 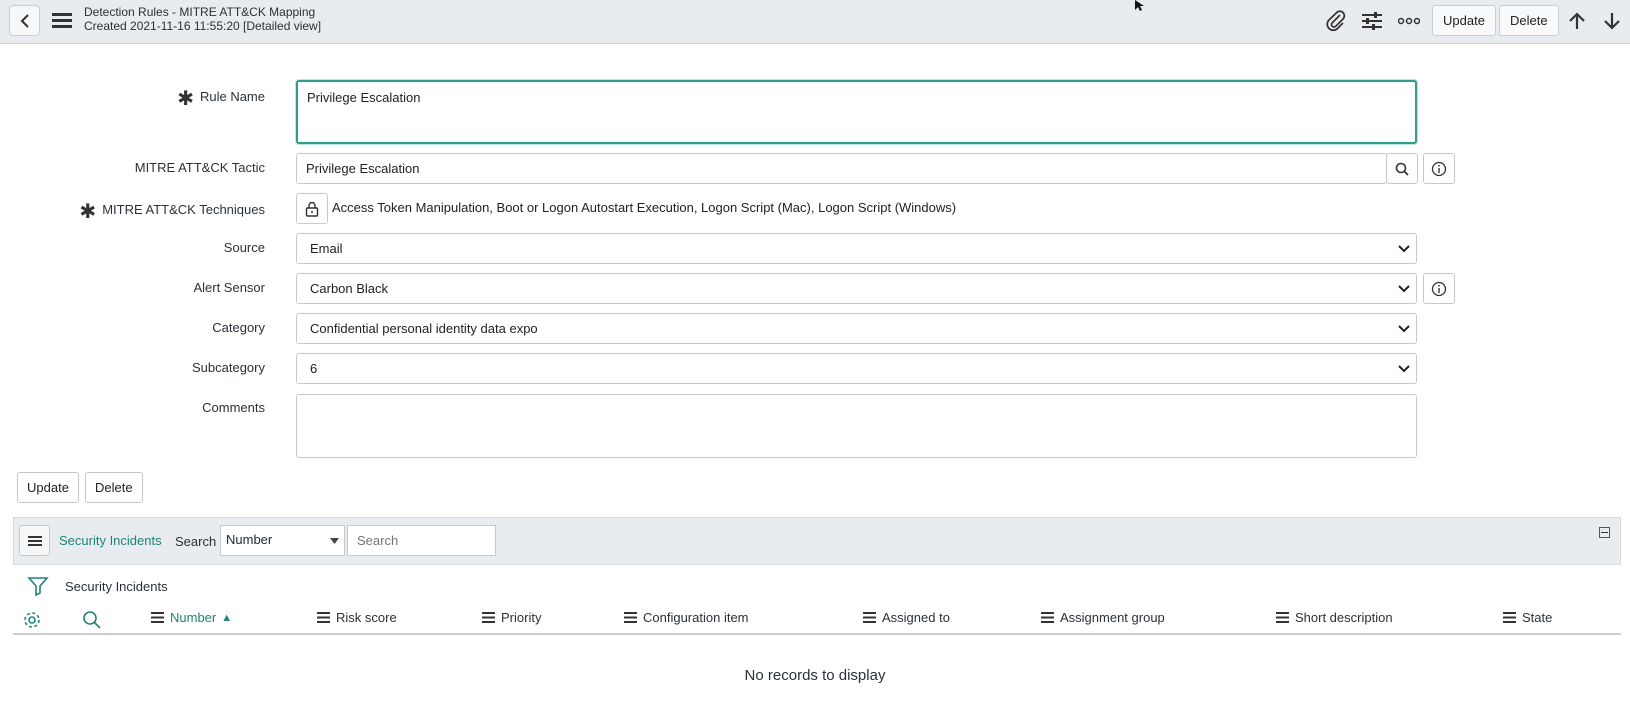 What do you see at coordinates (62, 20) in the screenshot?
I see `context-menu-icon` at bounding box center [62, 20].